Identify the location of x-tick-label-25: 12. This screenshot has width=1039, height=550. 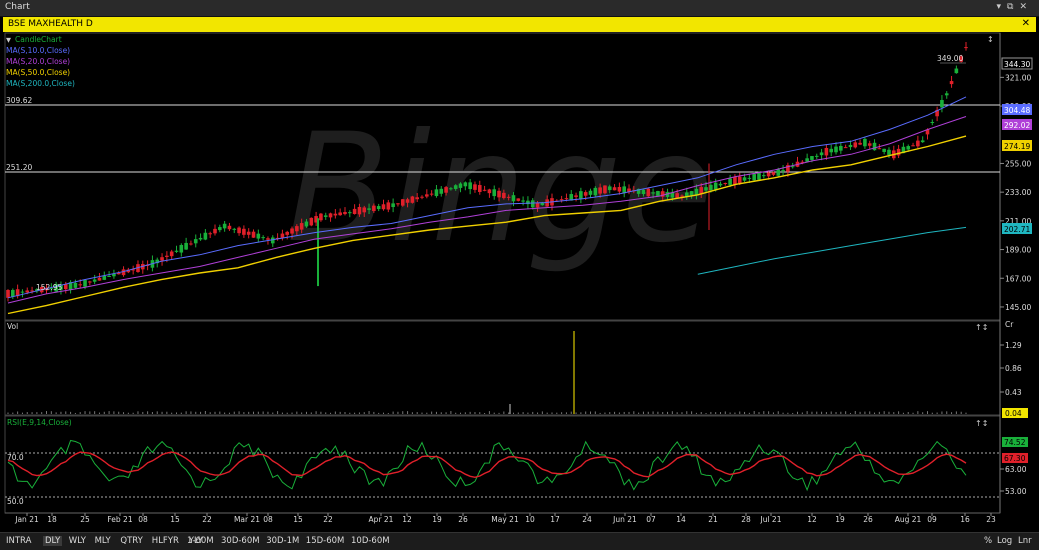
(812, 519).